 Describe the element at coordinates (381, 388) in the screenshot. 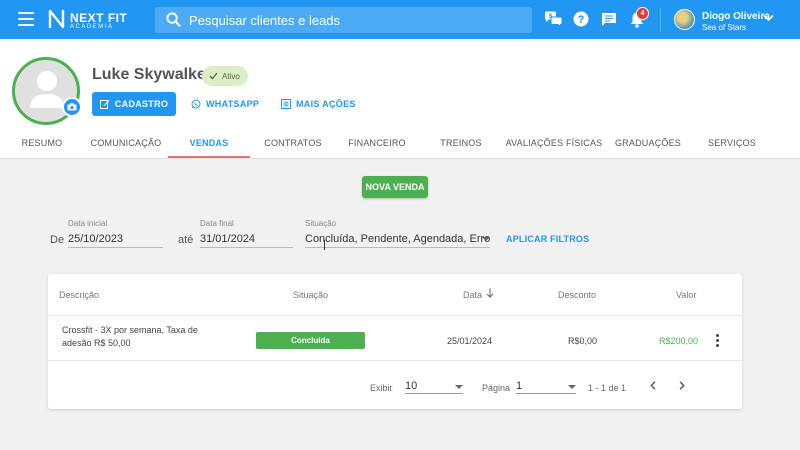

I see `rows-per-page-label: Exibir` at that location.